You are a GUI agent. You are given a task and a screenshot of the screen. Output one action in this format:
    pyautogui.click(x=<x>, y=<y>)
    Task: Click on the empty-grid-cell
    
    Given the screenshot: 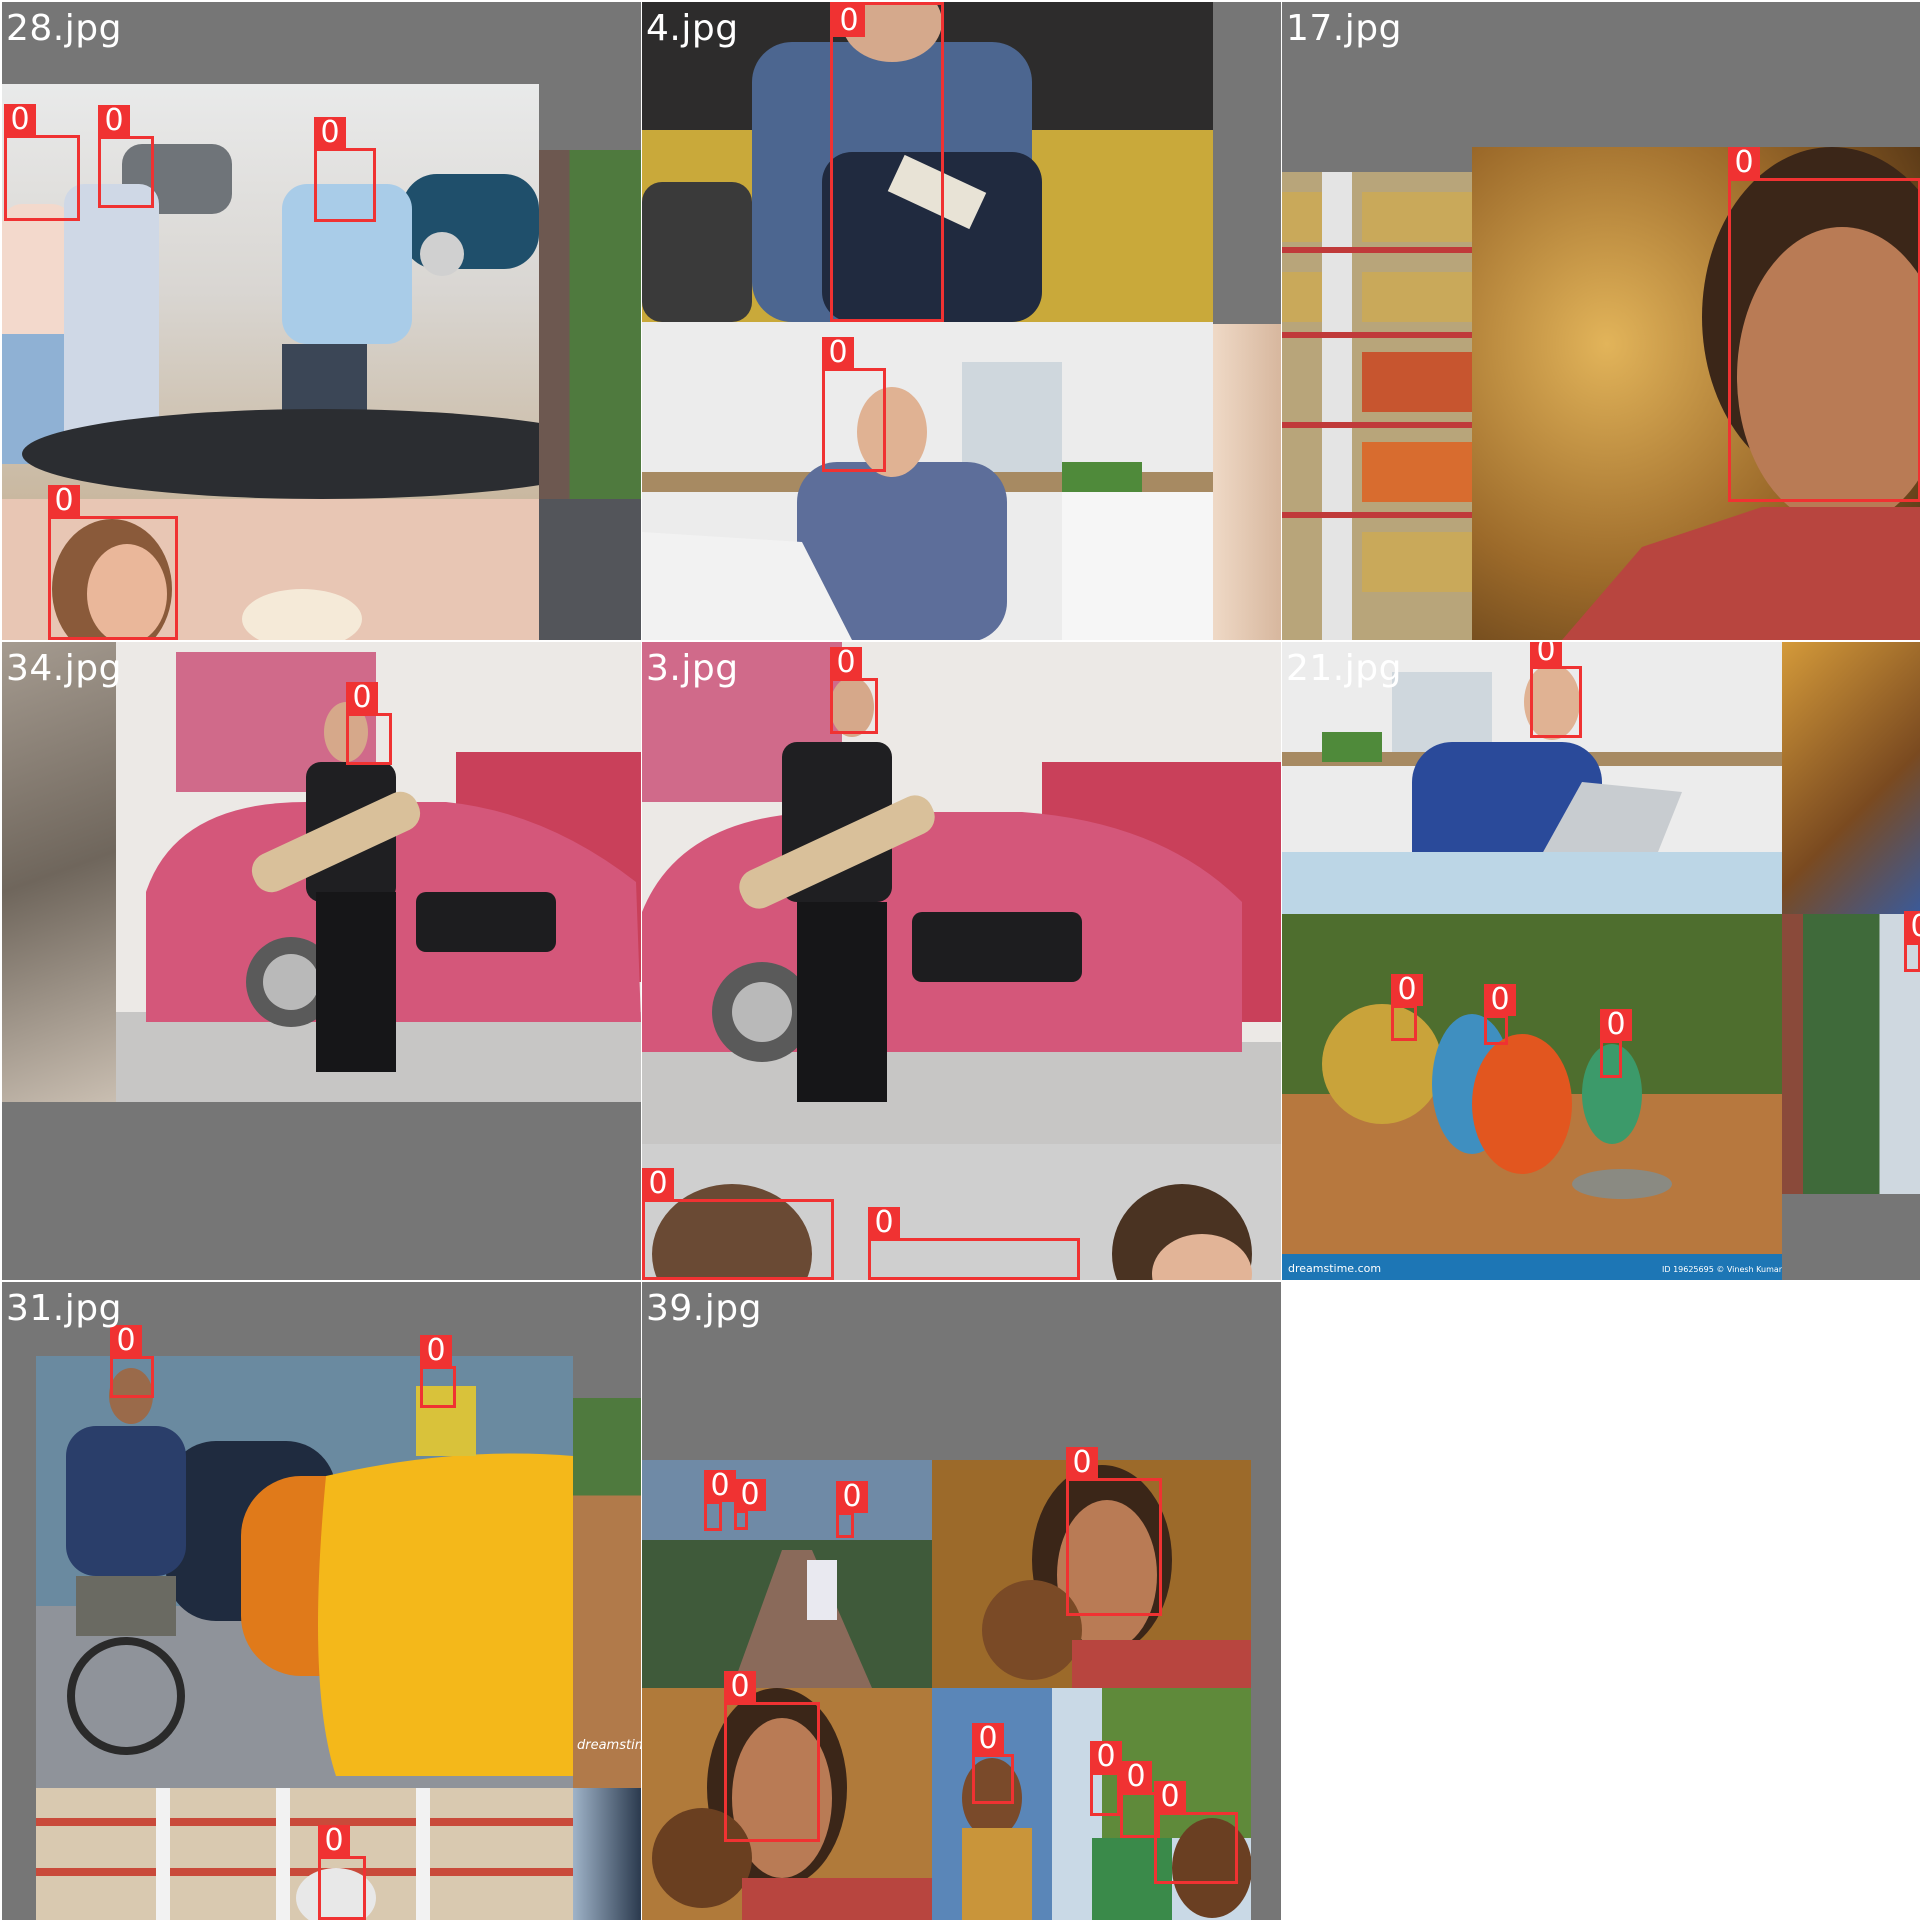 What is the action you would take?
    pyautogui.click(x=1601, y=1601)
    